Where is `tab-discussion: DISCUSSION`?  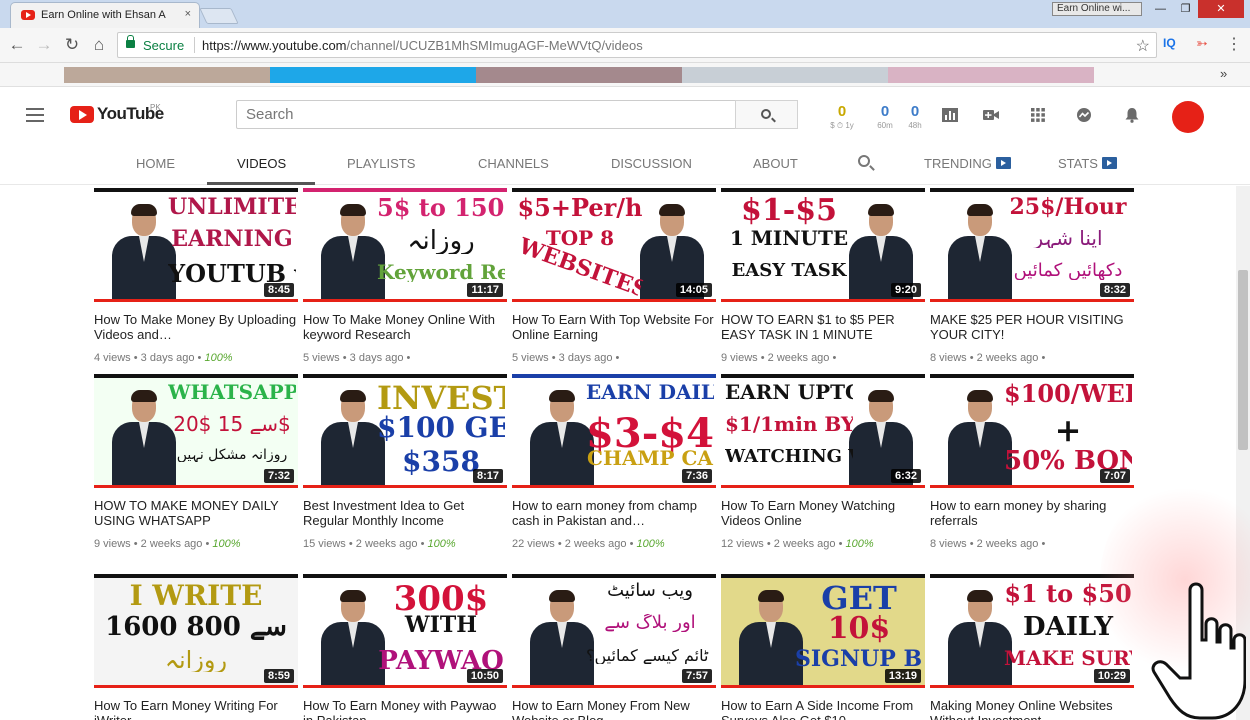
tab-discussion: DISCUSSION is located at coordinates (651, 163).